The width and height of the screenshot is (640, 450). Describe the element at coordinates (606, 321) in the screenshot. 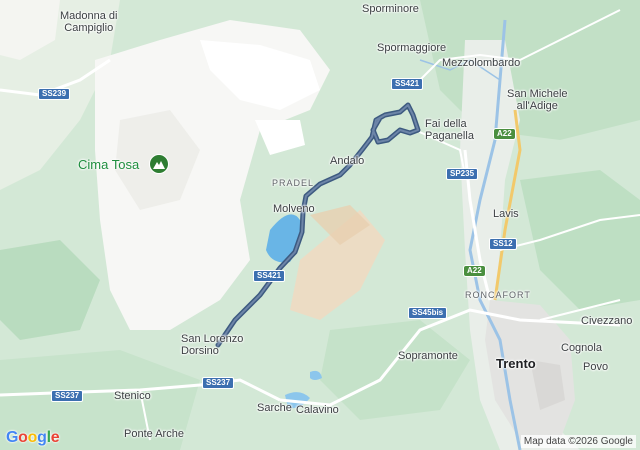

I see `place-civezzano: Civezzano` at that location.